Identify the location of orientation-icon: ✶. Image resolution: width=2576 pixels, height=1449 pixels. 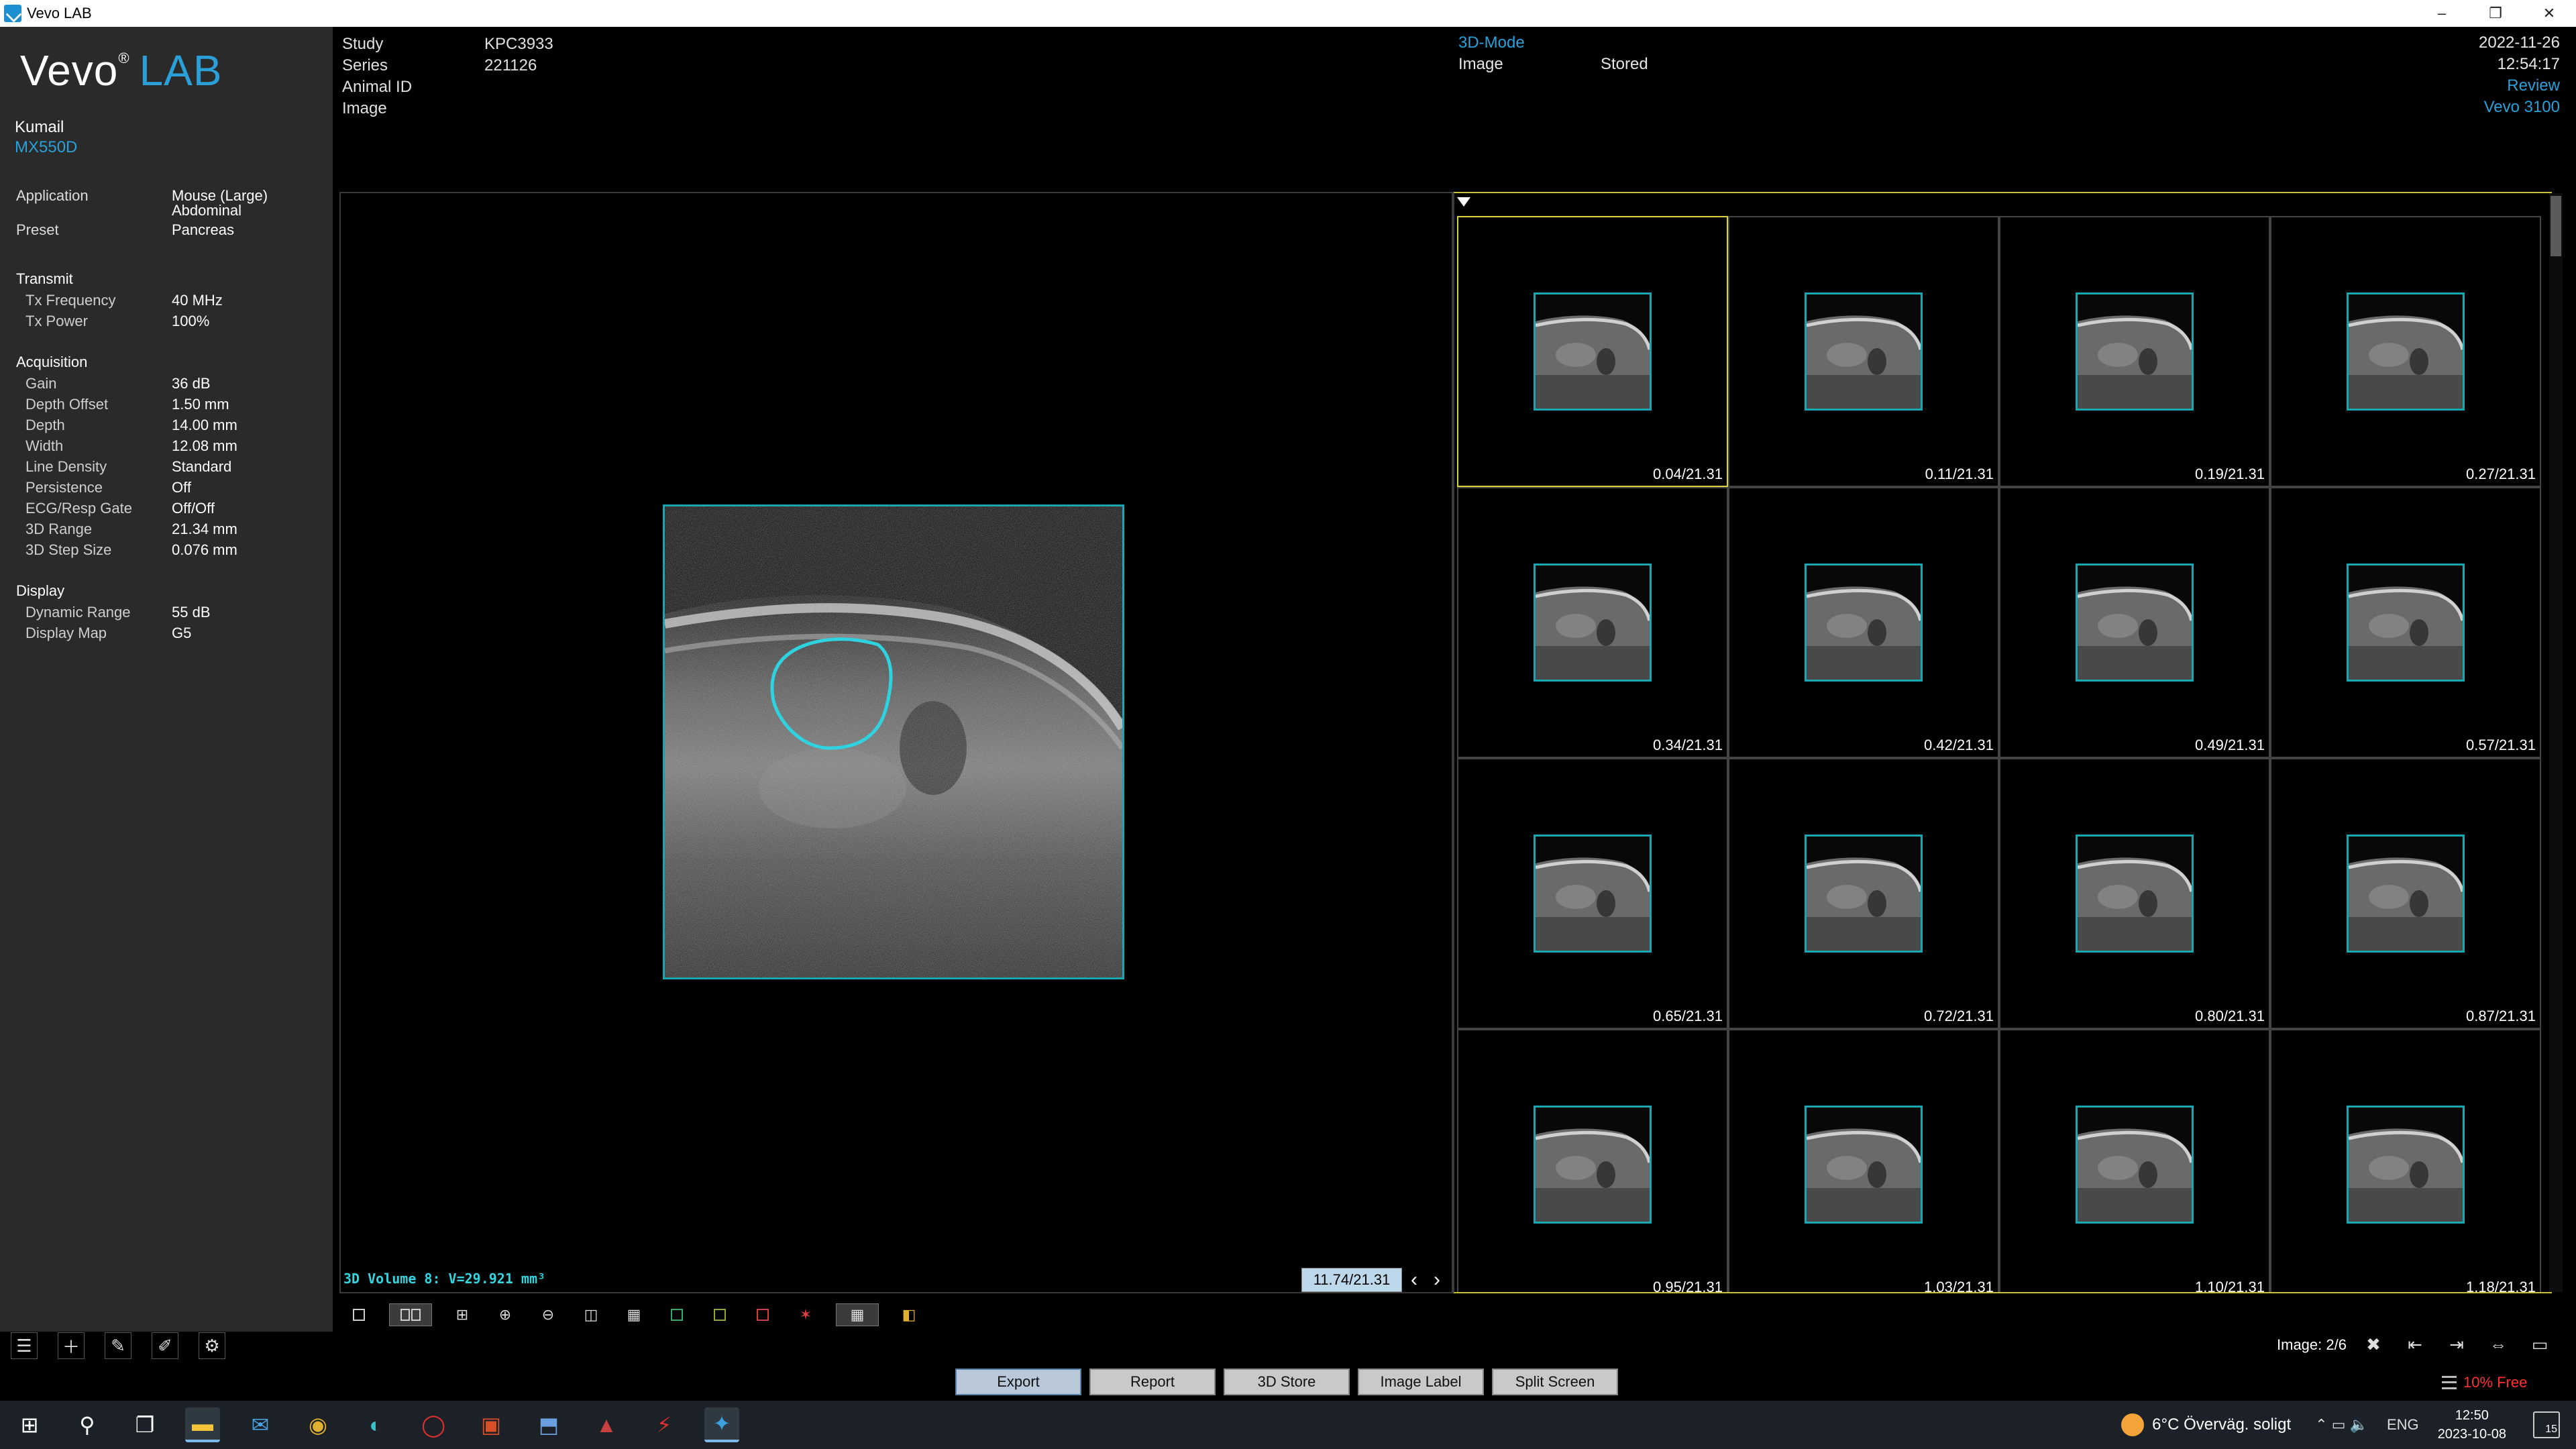
(805, 1314).